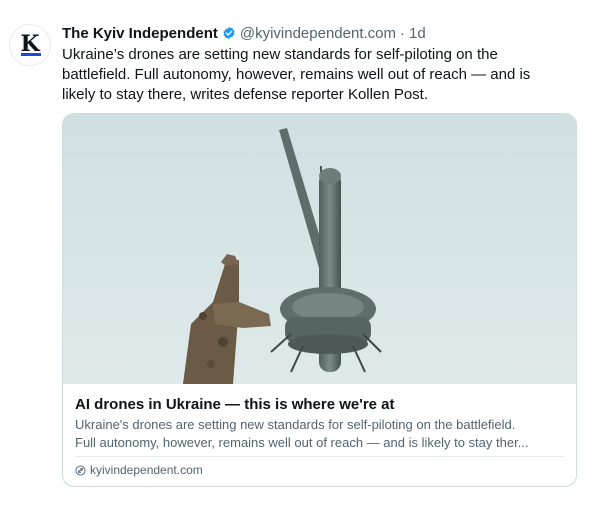 The height and width of the screenshot is (520, 610). Describe the element at coordinates (146, 470) in the screenshot. I see `card-domain-text: kyivindependent.com` at that location.